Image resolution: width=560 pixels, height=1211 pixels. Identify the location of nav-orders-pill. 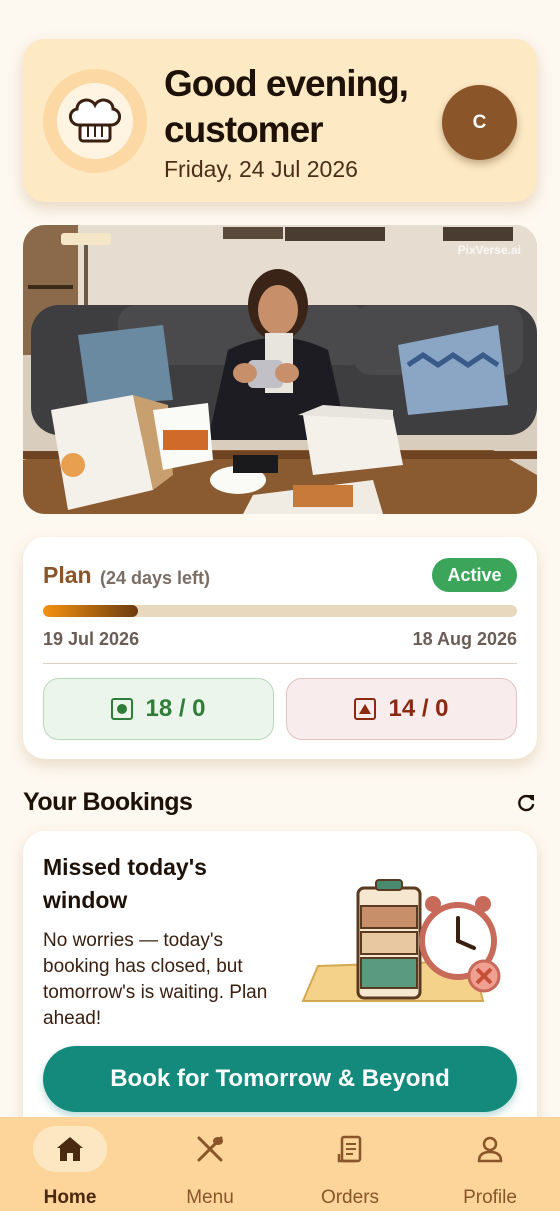
(350, 1149).